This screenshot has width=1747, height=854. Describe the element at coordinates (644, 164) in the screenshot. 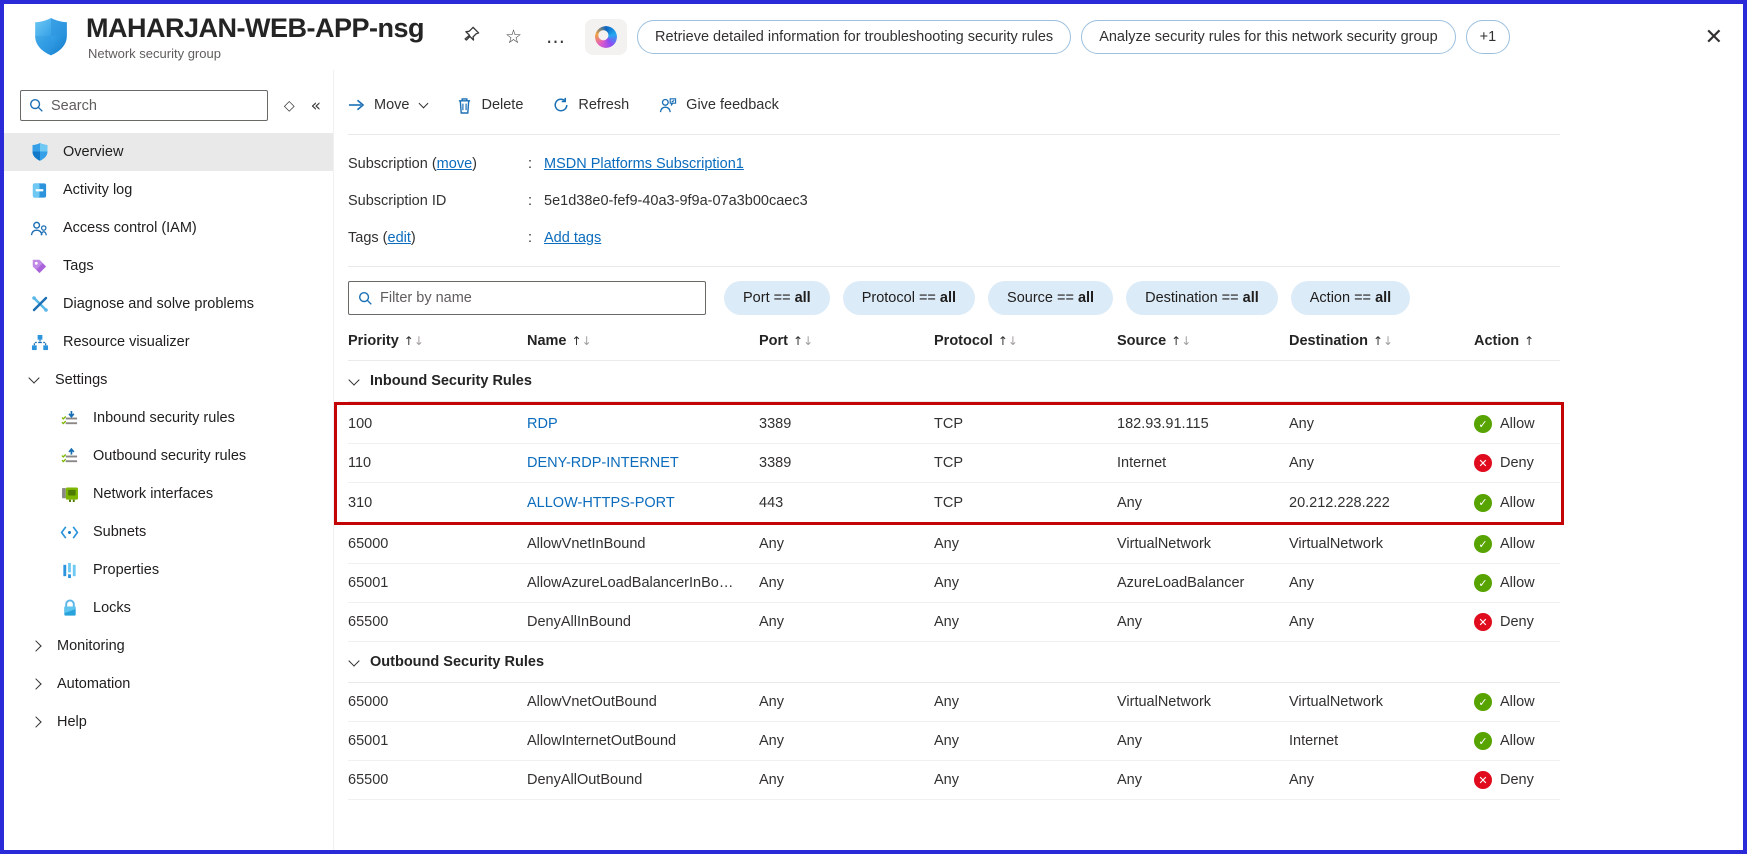

I see `subscription-value-link: MSDN Platforms Subscription1` at that location.